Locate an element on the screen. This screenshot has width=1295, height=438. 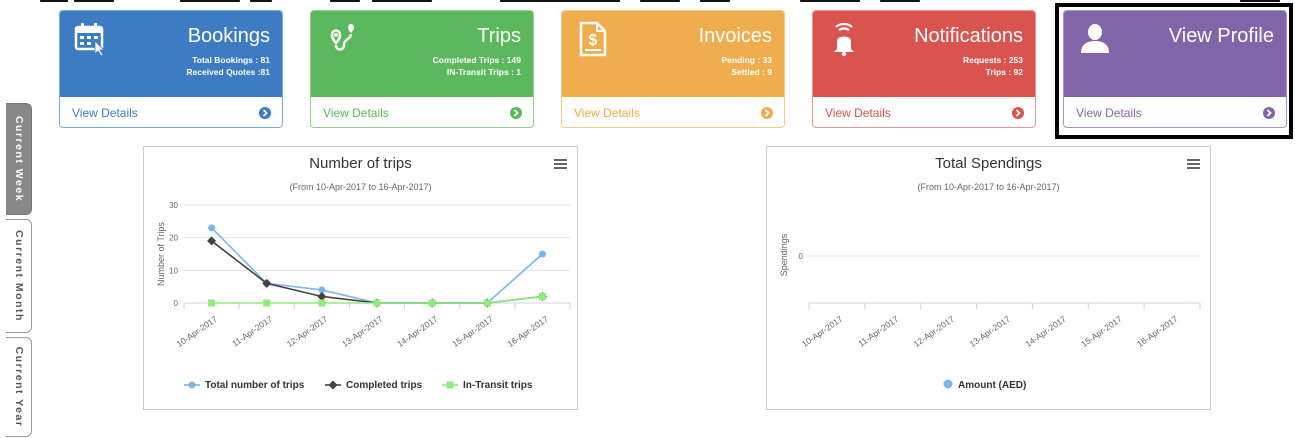
tile-stat-1: Completed Trips : 149 is located at coordinates (476, 60).